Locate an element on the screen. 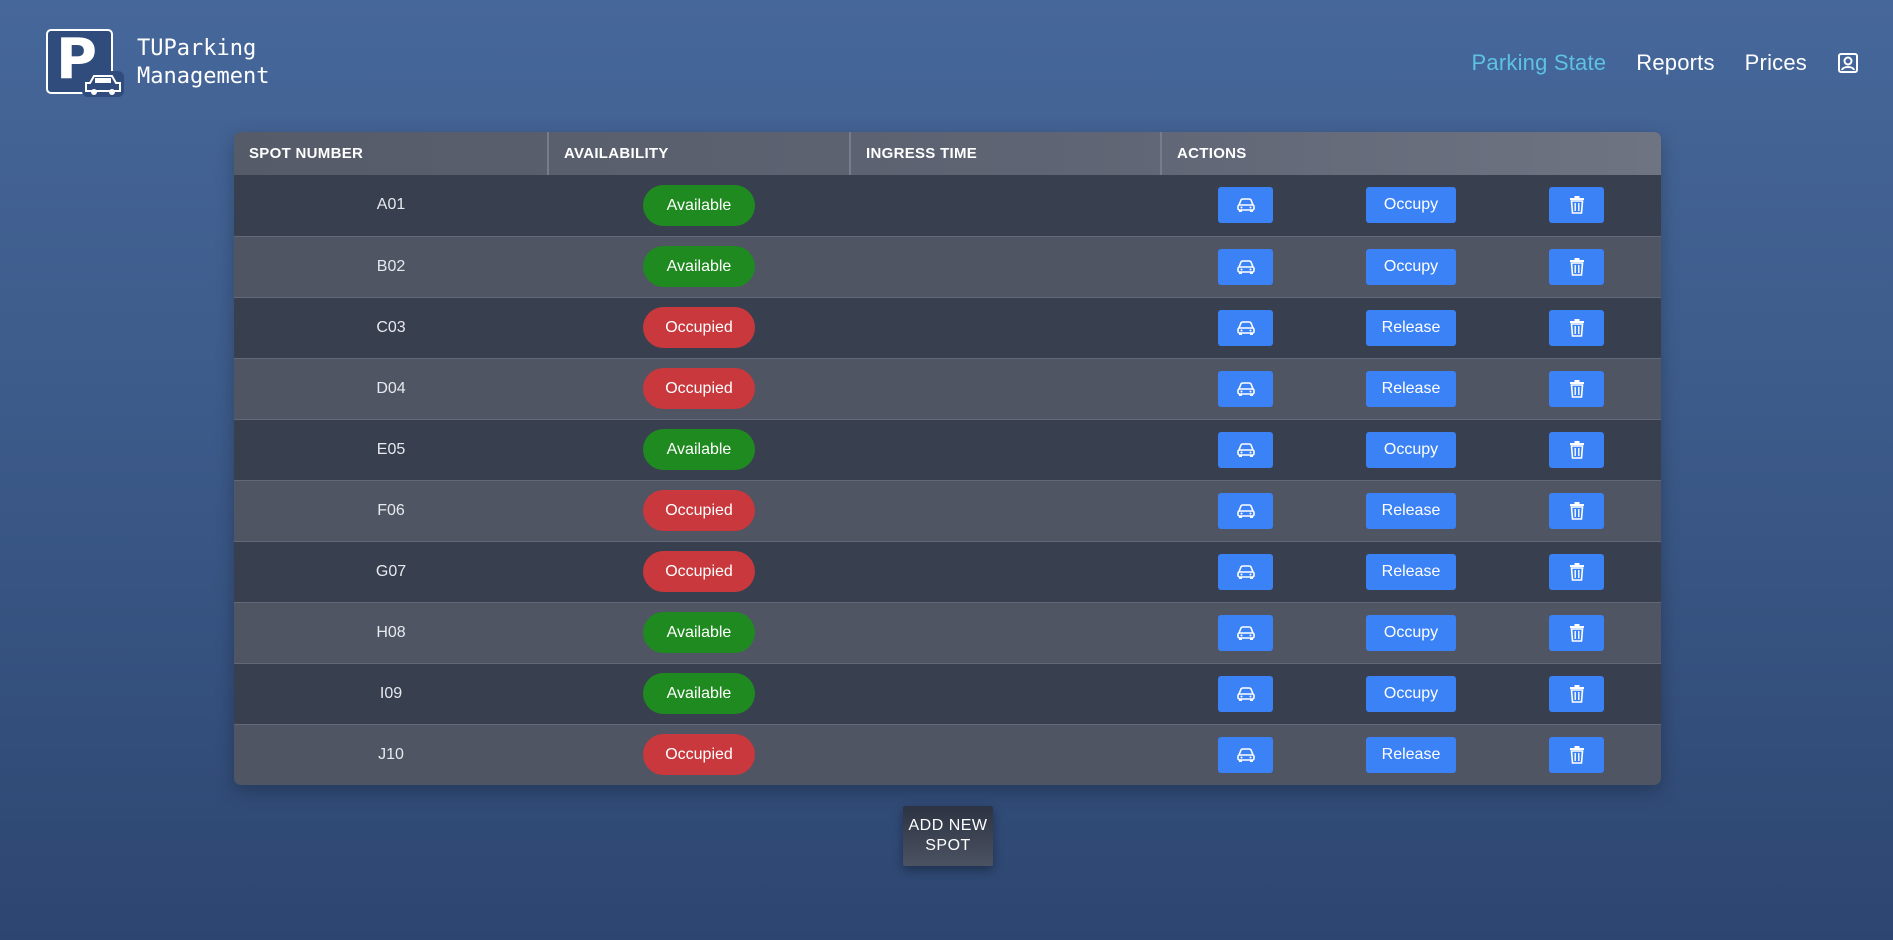  app-logo: P TUParking Management is located at coordinates (158, 62).